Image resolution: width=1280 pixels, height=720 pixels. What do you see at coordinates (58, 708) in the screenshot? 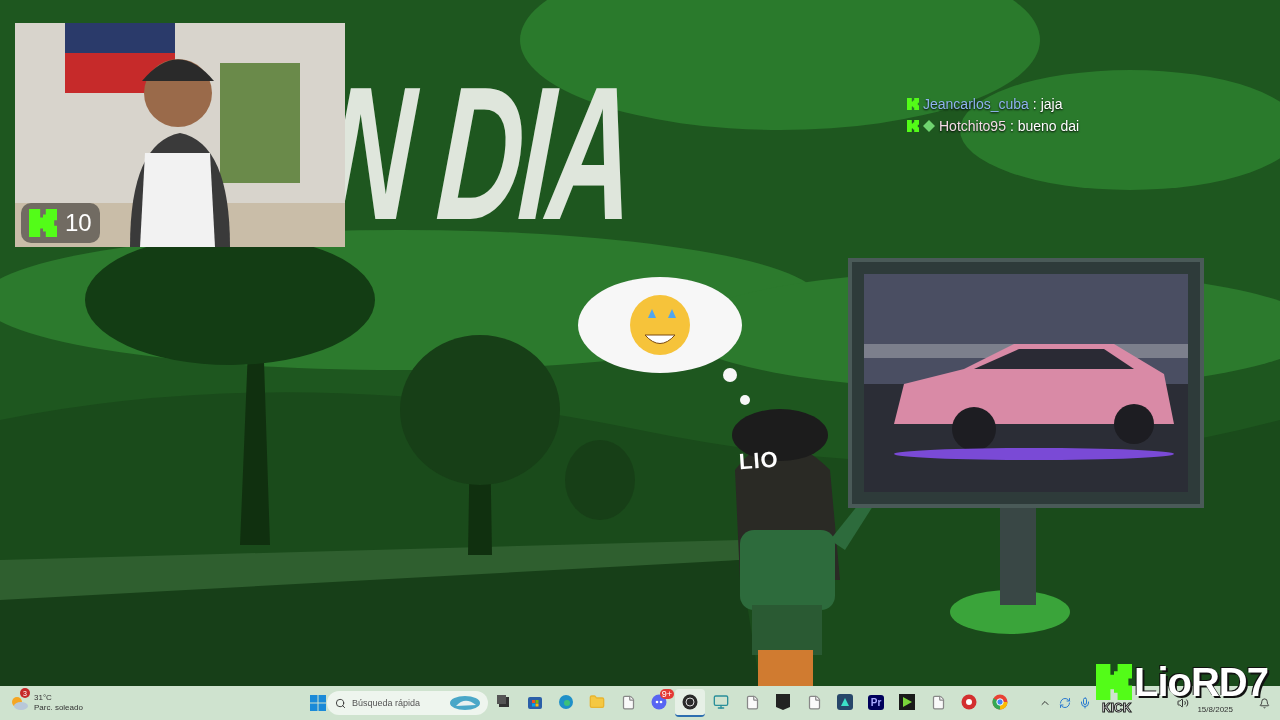
I see `weather-condition: Parc. soleado` at bounding box center [58, 708].